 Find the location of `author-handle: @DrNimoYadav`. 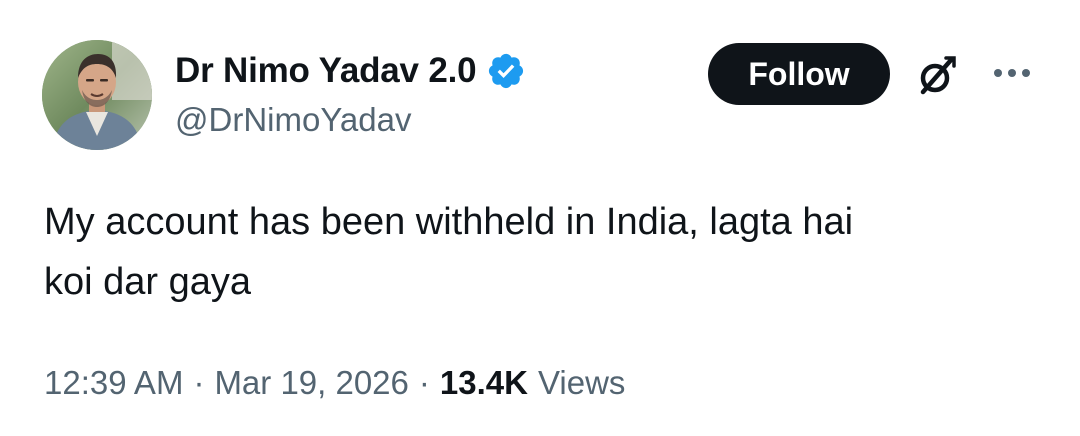

author-handle: @DrNimoYadav is located at coordinates (293, 120).